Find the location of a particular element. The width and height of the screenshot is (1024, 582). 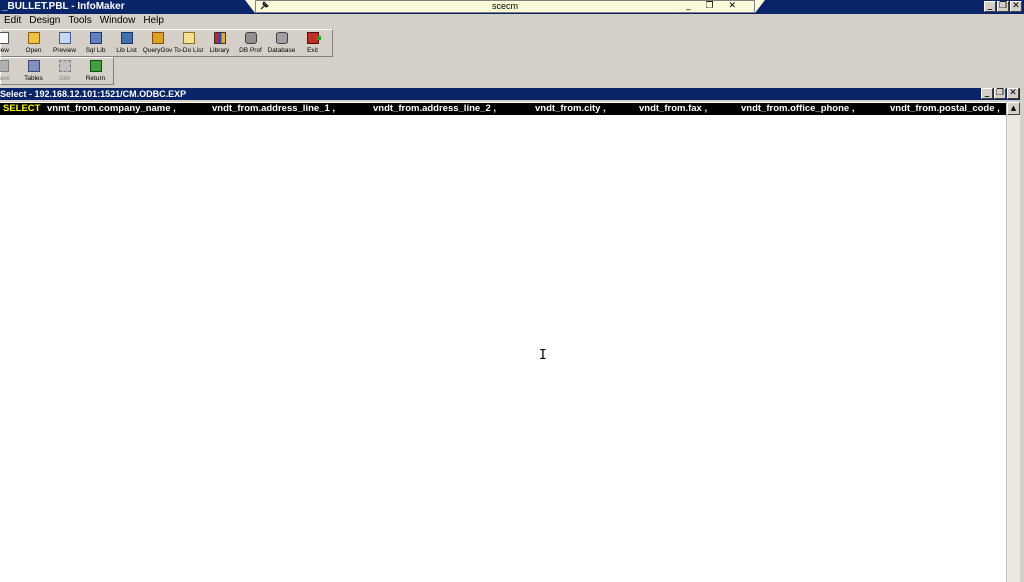

preview-icon is located at coordinates (64, 38).